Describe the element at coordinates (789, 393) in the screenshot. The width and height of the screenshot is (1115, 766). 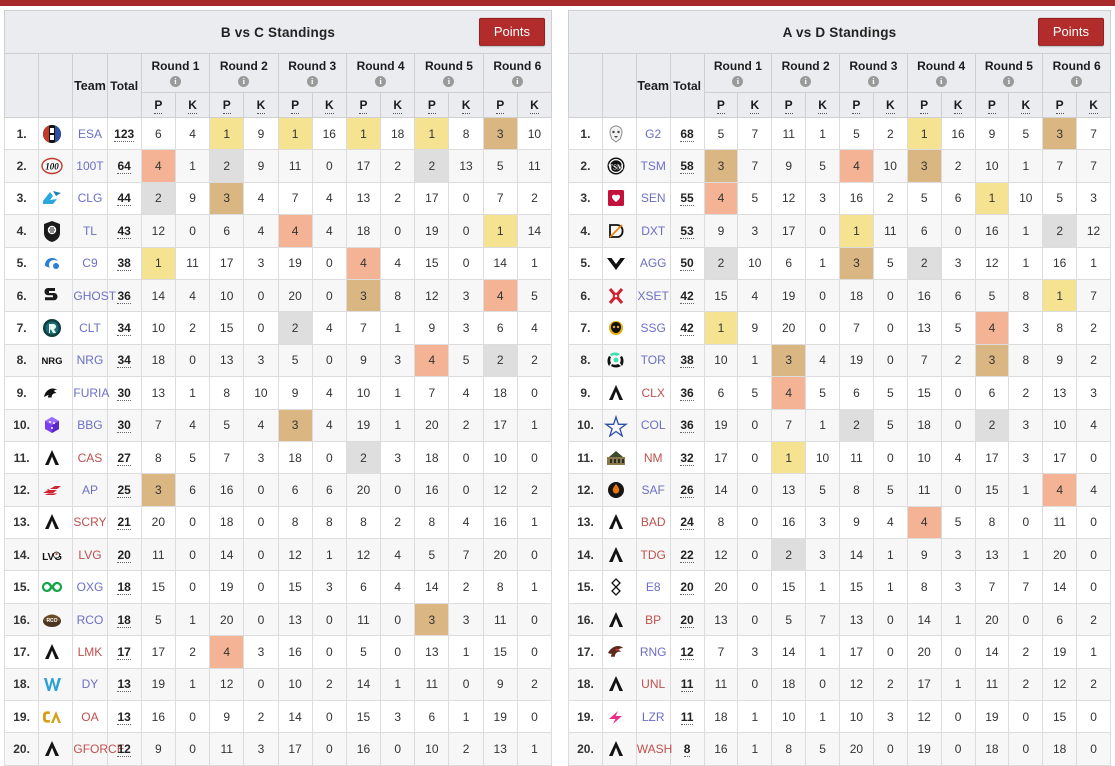
I see `cell-points-r2: 4` at that location.